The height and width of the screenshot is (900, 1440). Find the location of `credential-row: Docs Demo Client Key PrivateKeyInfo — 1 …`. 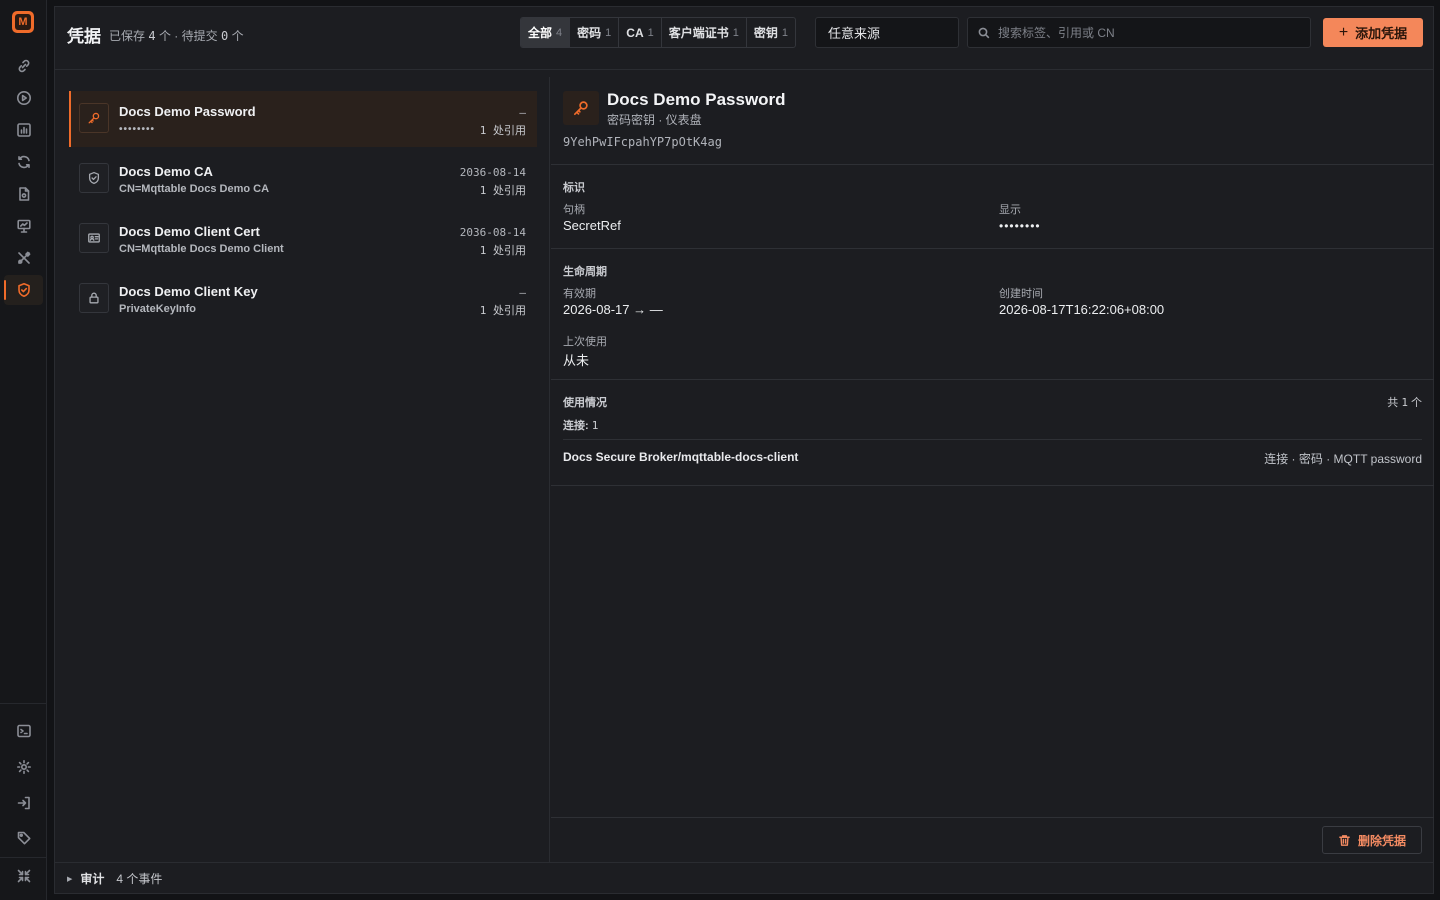

credential-row: Docs Demo Client Key PrivateKeyInfo — 1 … is located at coordinates (303, 299).